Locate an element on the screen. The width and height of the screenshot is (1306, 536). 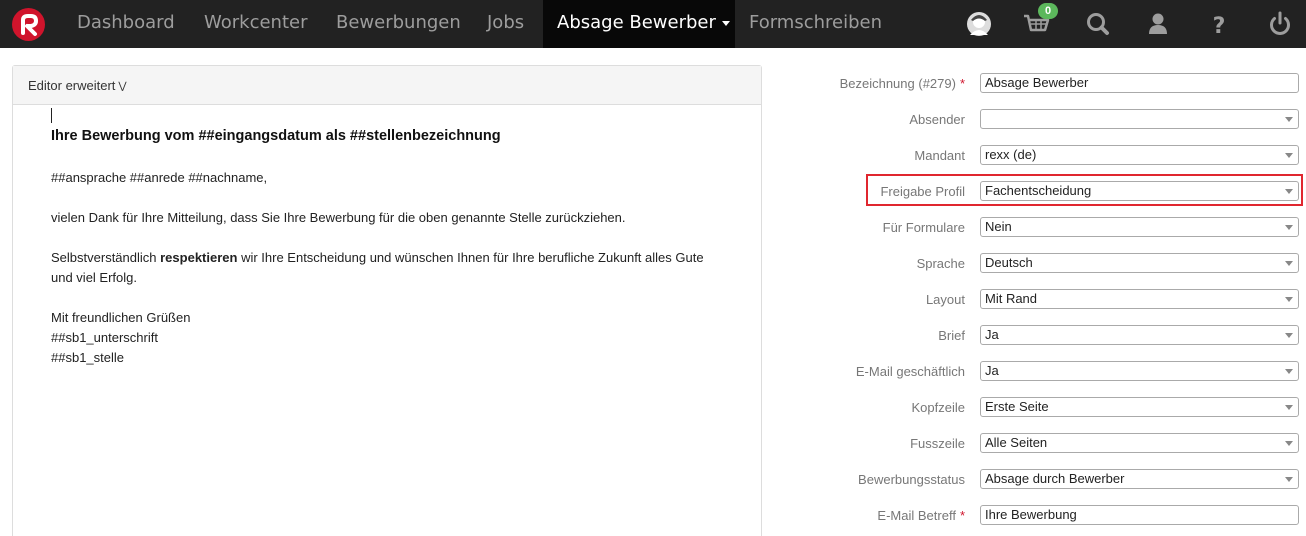
letter-respect-continuation: und viel Erfolg. is located at coordinates (94, 277).